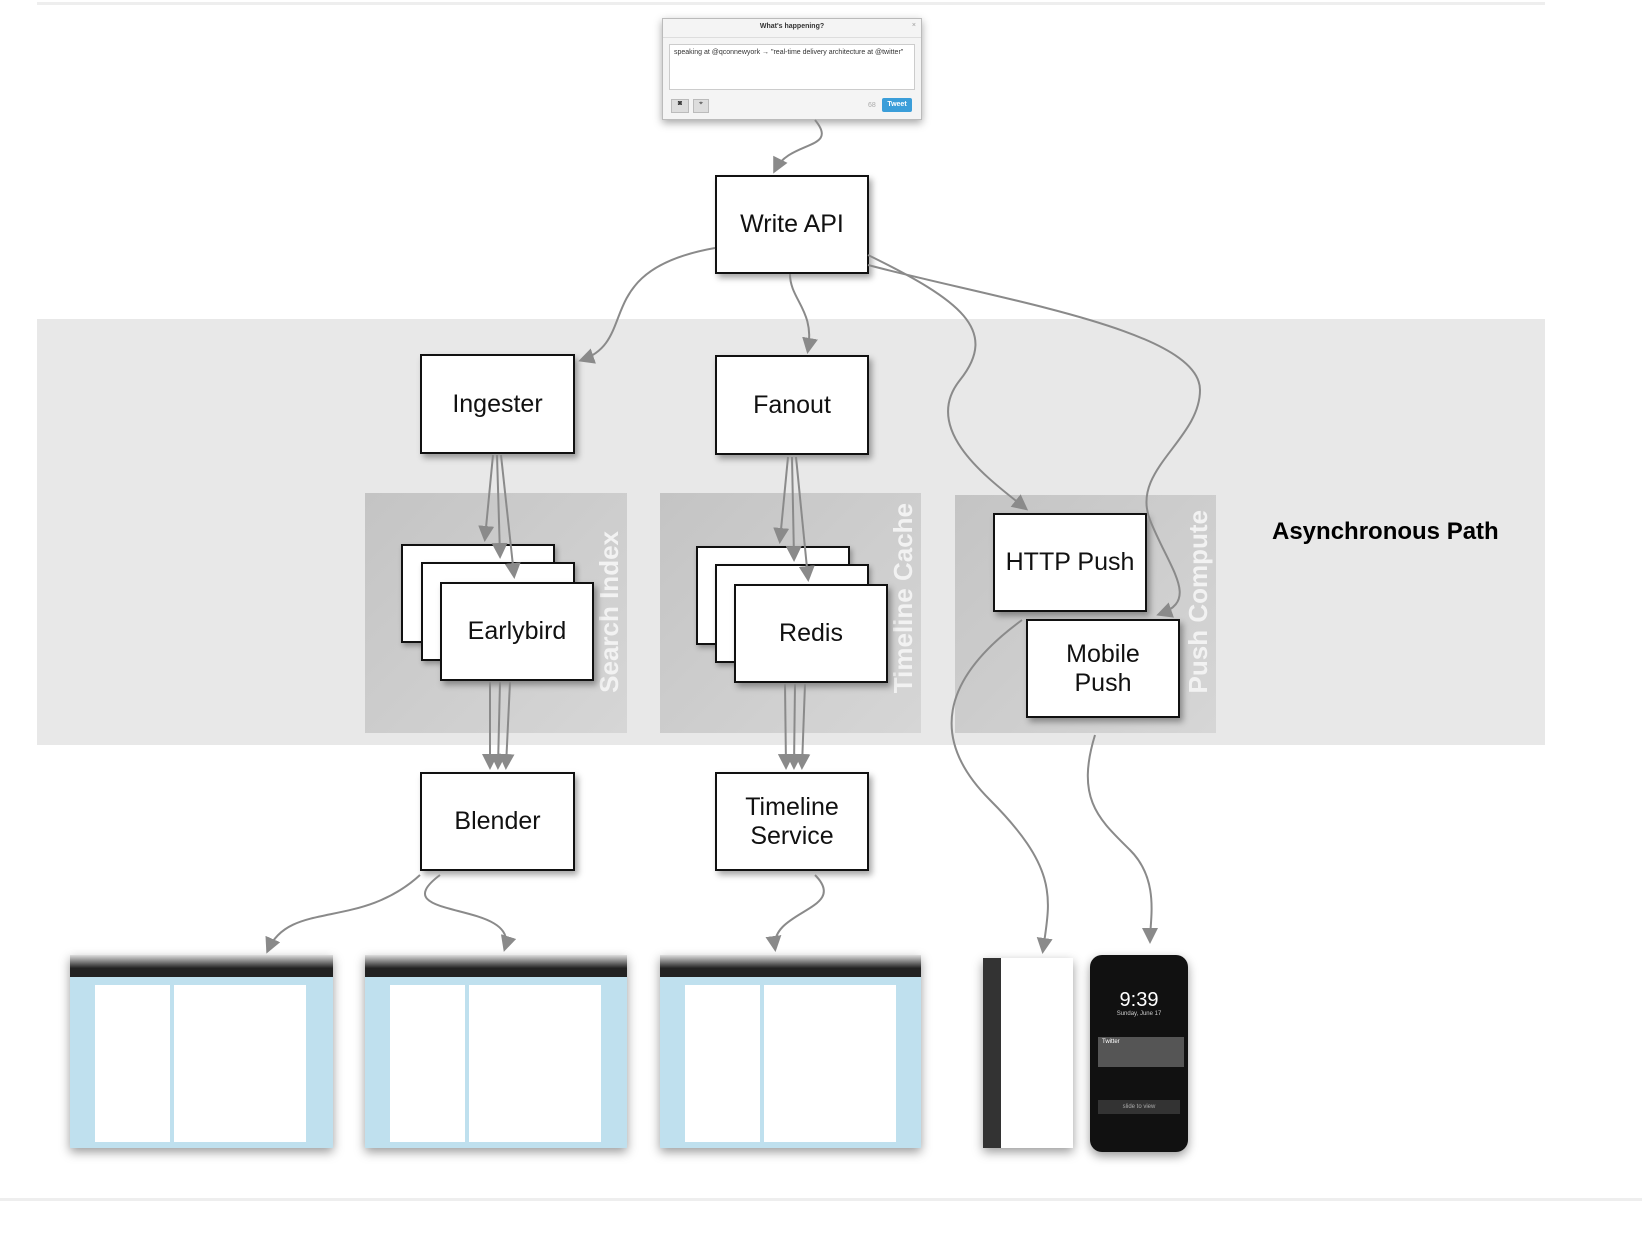  Describe the element at coordinates (1139, 1000) in the screenshot. I see `phone-time: 9:39` at that location.